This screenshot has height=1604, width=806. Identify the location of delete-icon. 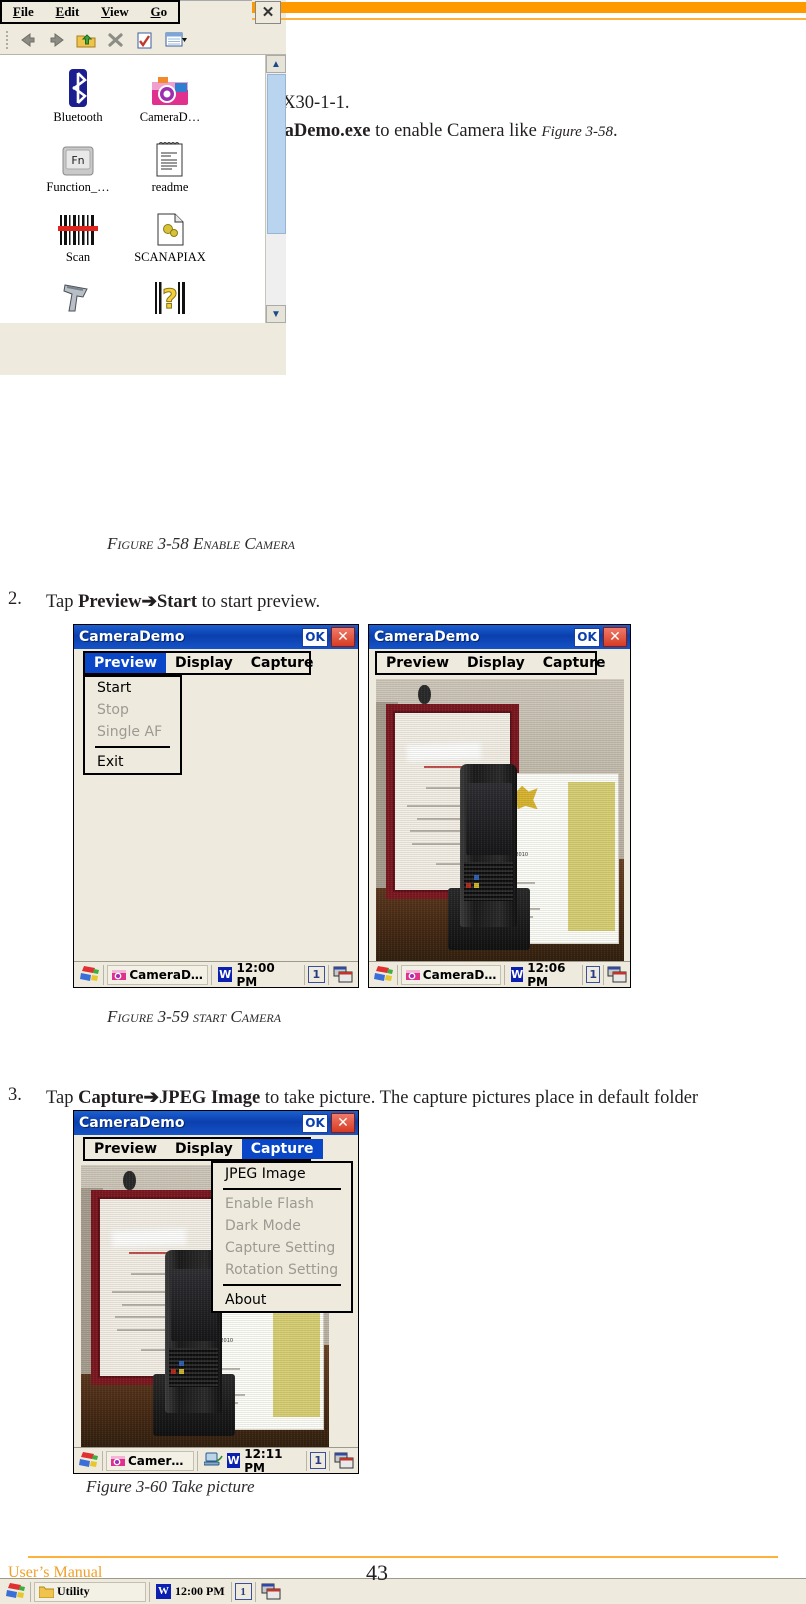
(115, 40).